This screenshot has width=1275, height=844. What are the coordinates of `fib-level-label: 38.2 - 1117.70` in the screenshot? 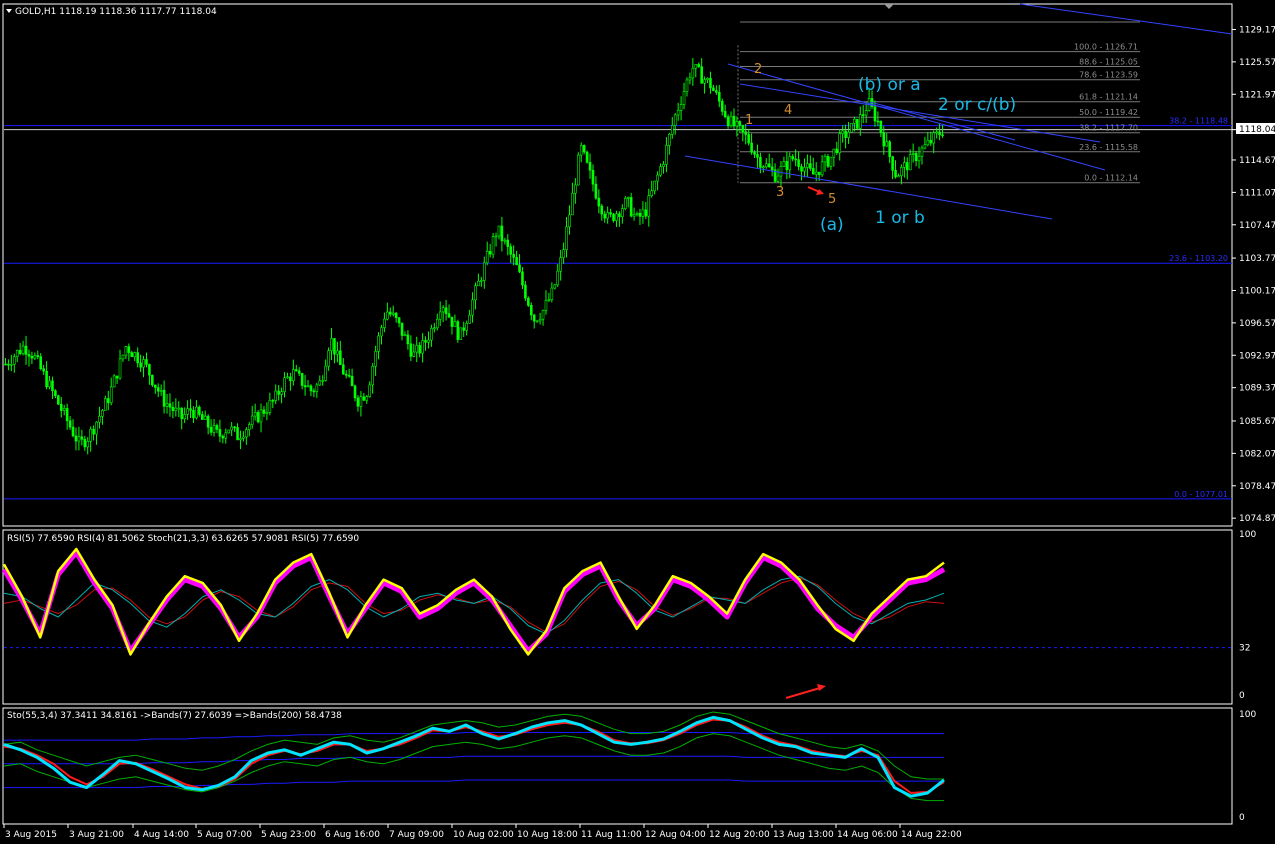 It's located at (1108, 128).